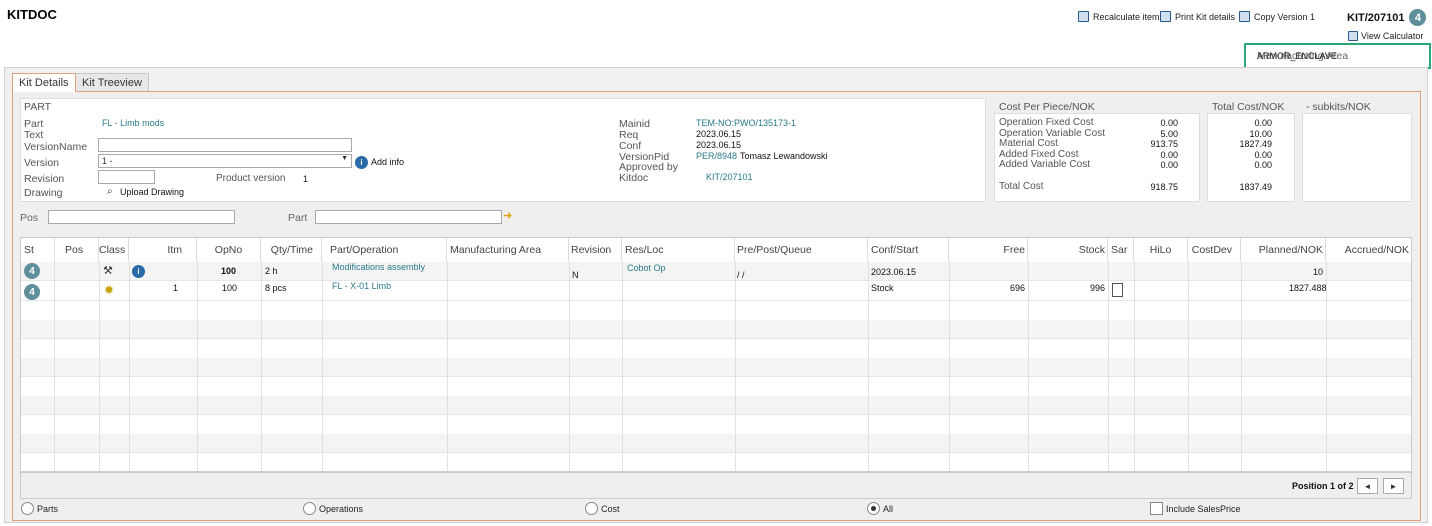  I want to click on app-title: KITDOC, so click(32, 14).